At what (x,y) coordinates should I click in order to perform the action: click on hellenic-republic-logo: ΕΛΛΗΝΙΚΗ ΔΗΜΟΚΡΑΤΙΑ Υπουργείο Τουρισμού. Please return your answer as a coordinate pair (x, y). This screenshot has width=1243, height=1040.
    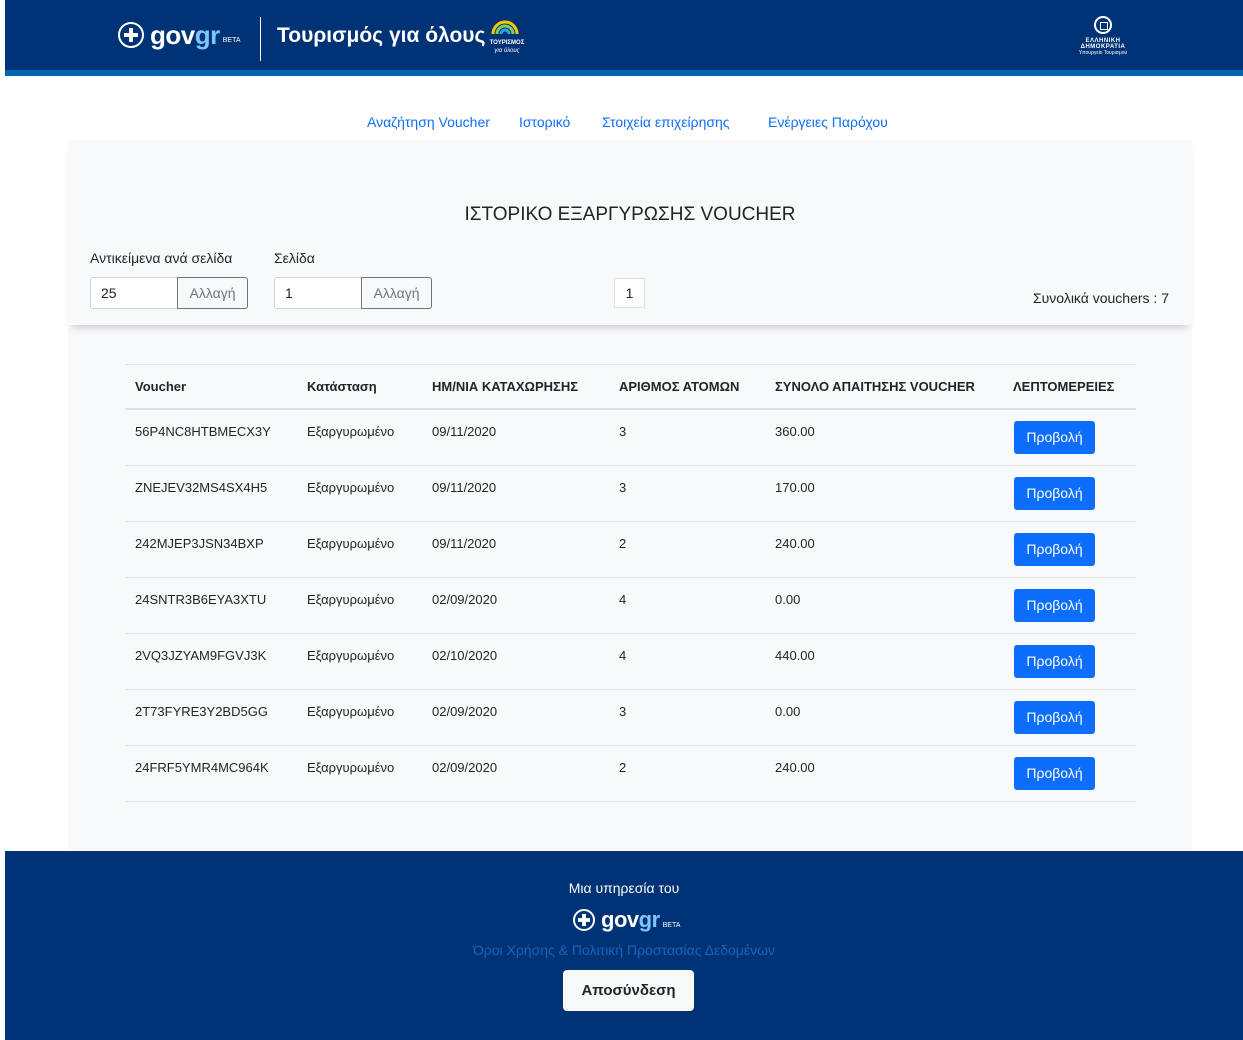
    Looking at the image, I should click on (1103, 36).